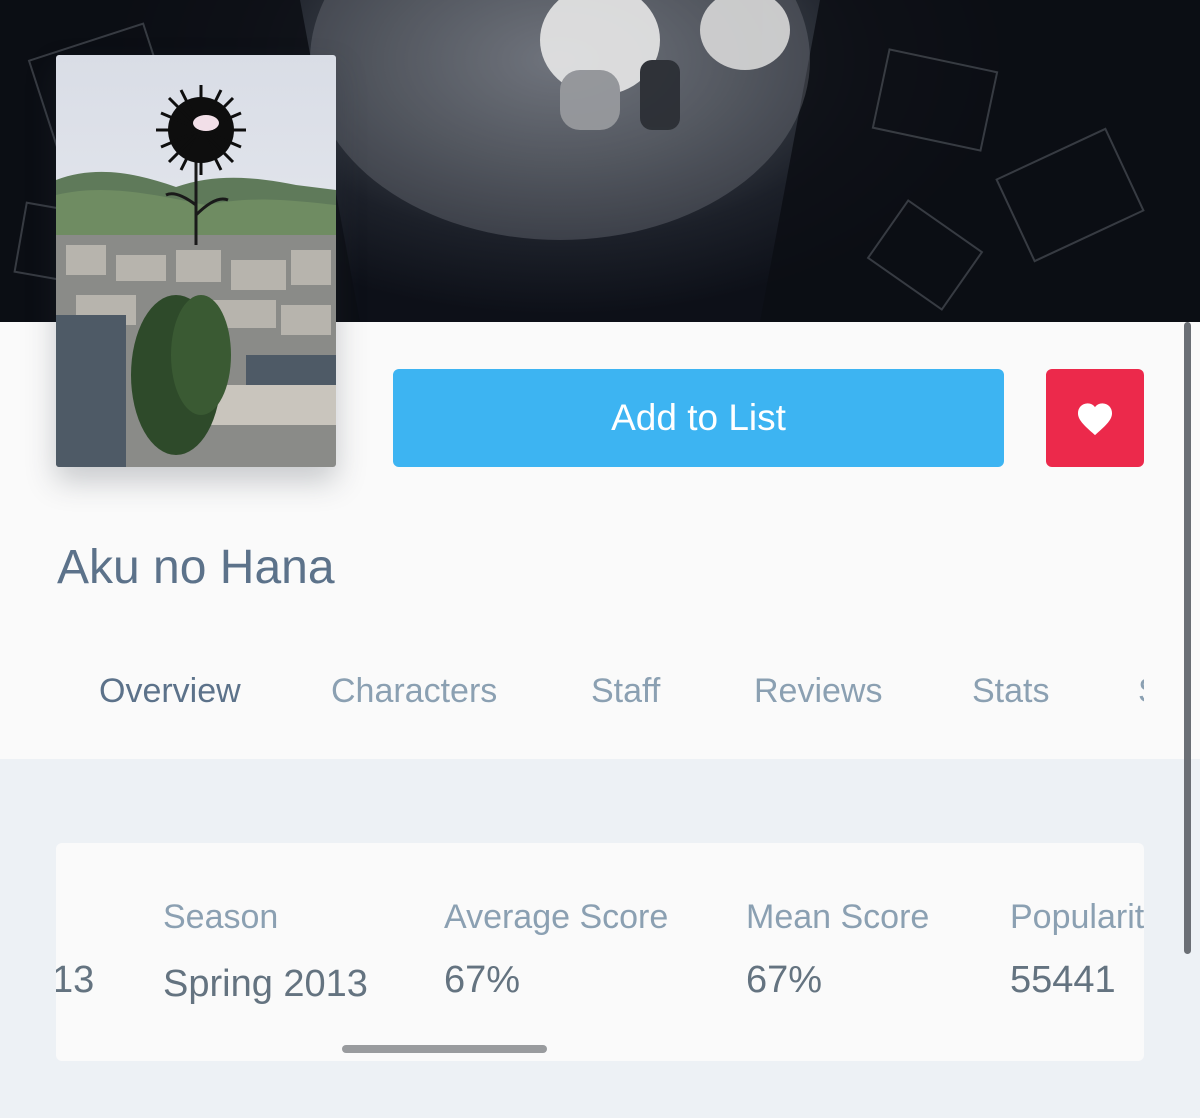 This screenshot has height=1118, width=1200. What do you see at coordinates (170, 691) in the screenshot?
I see `tab-overview: Overview` at bounding box center [170, 691].